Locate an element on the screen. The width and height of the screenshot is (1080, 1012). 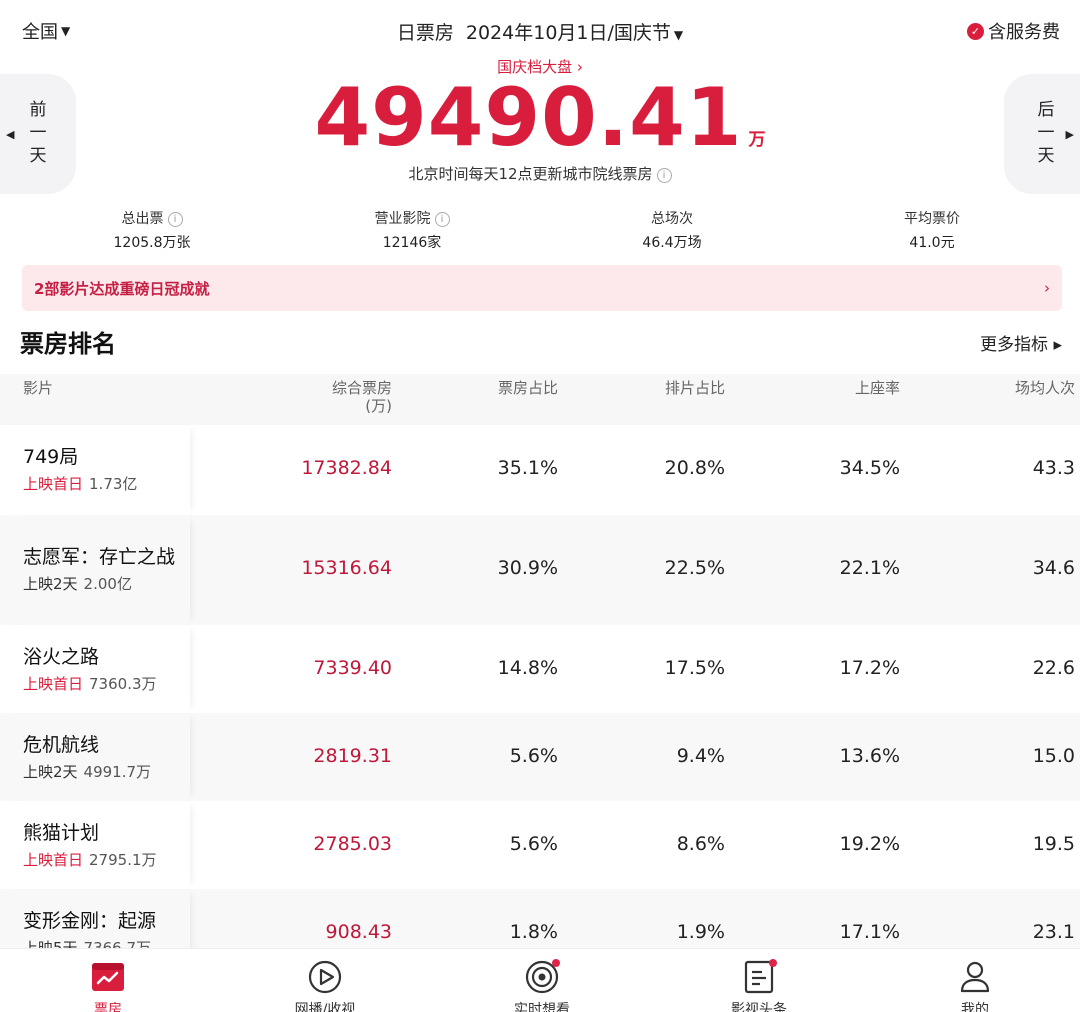
column-header-box-office: 综合票房 (万) is located at coordinates (362, 397).